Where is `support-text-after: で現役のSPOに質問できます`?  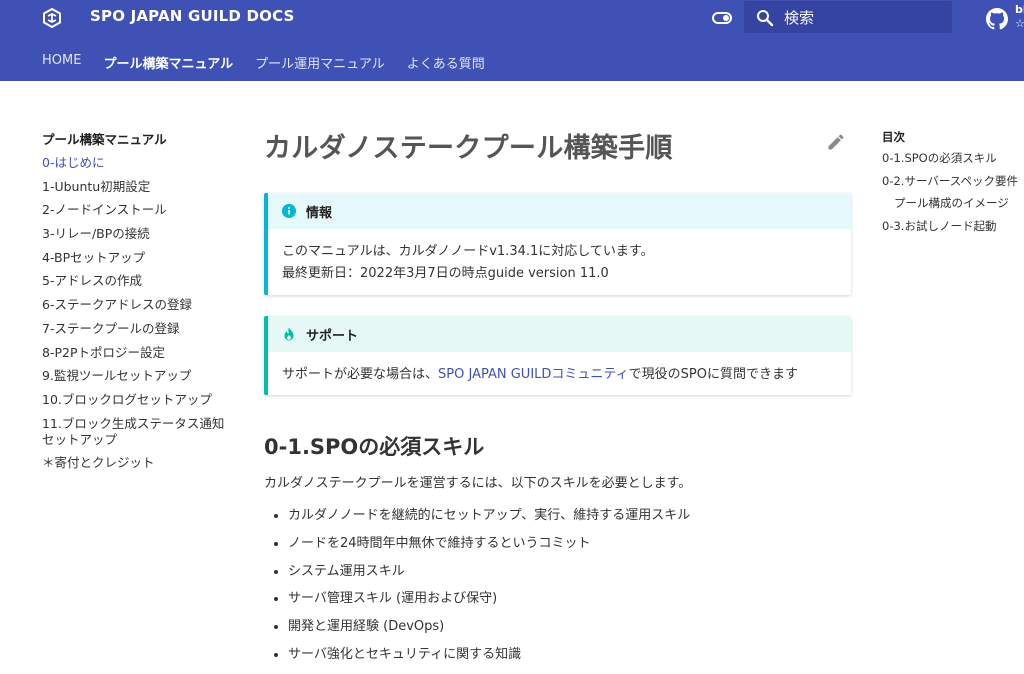
support-text-after: で現役のSPOに質問できます is located at coordinates (713, 374).